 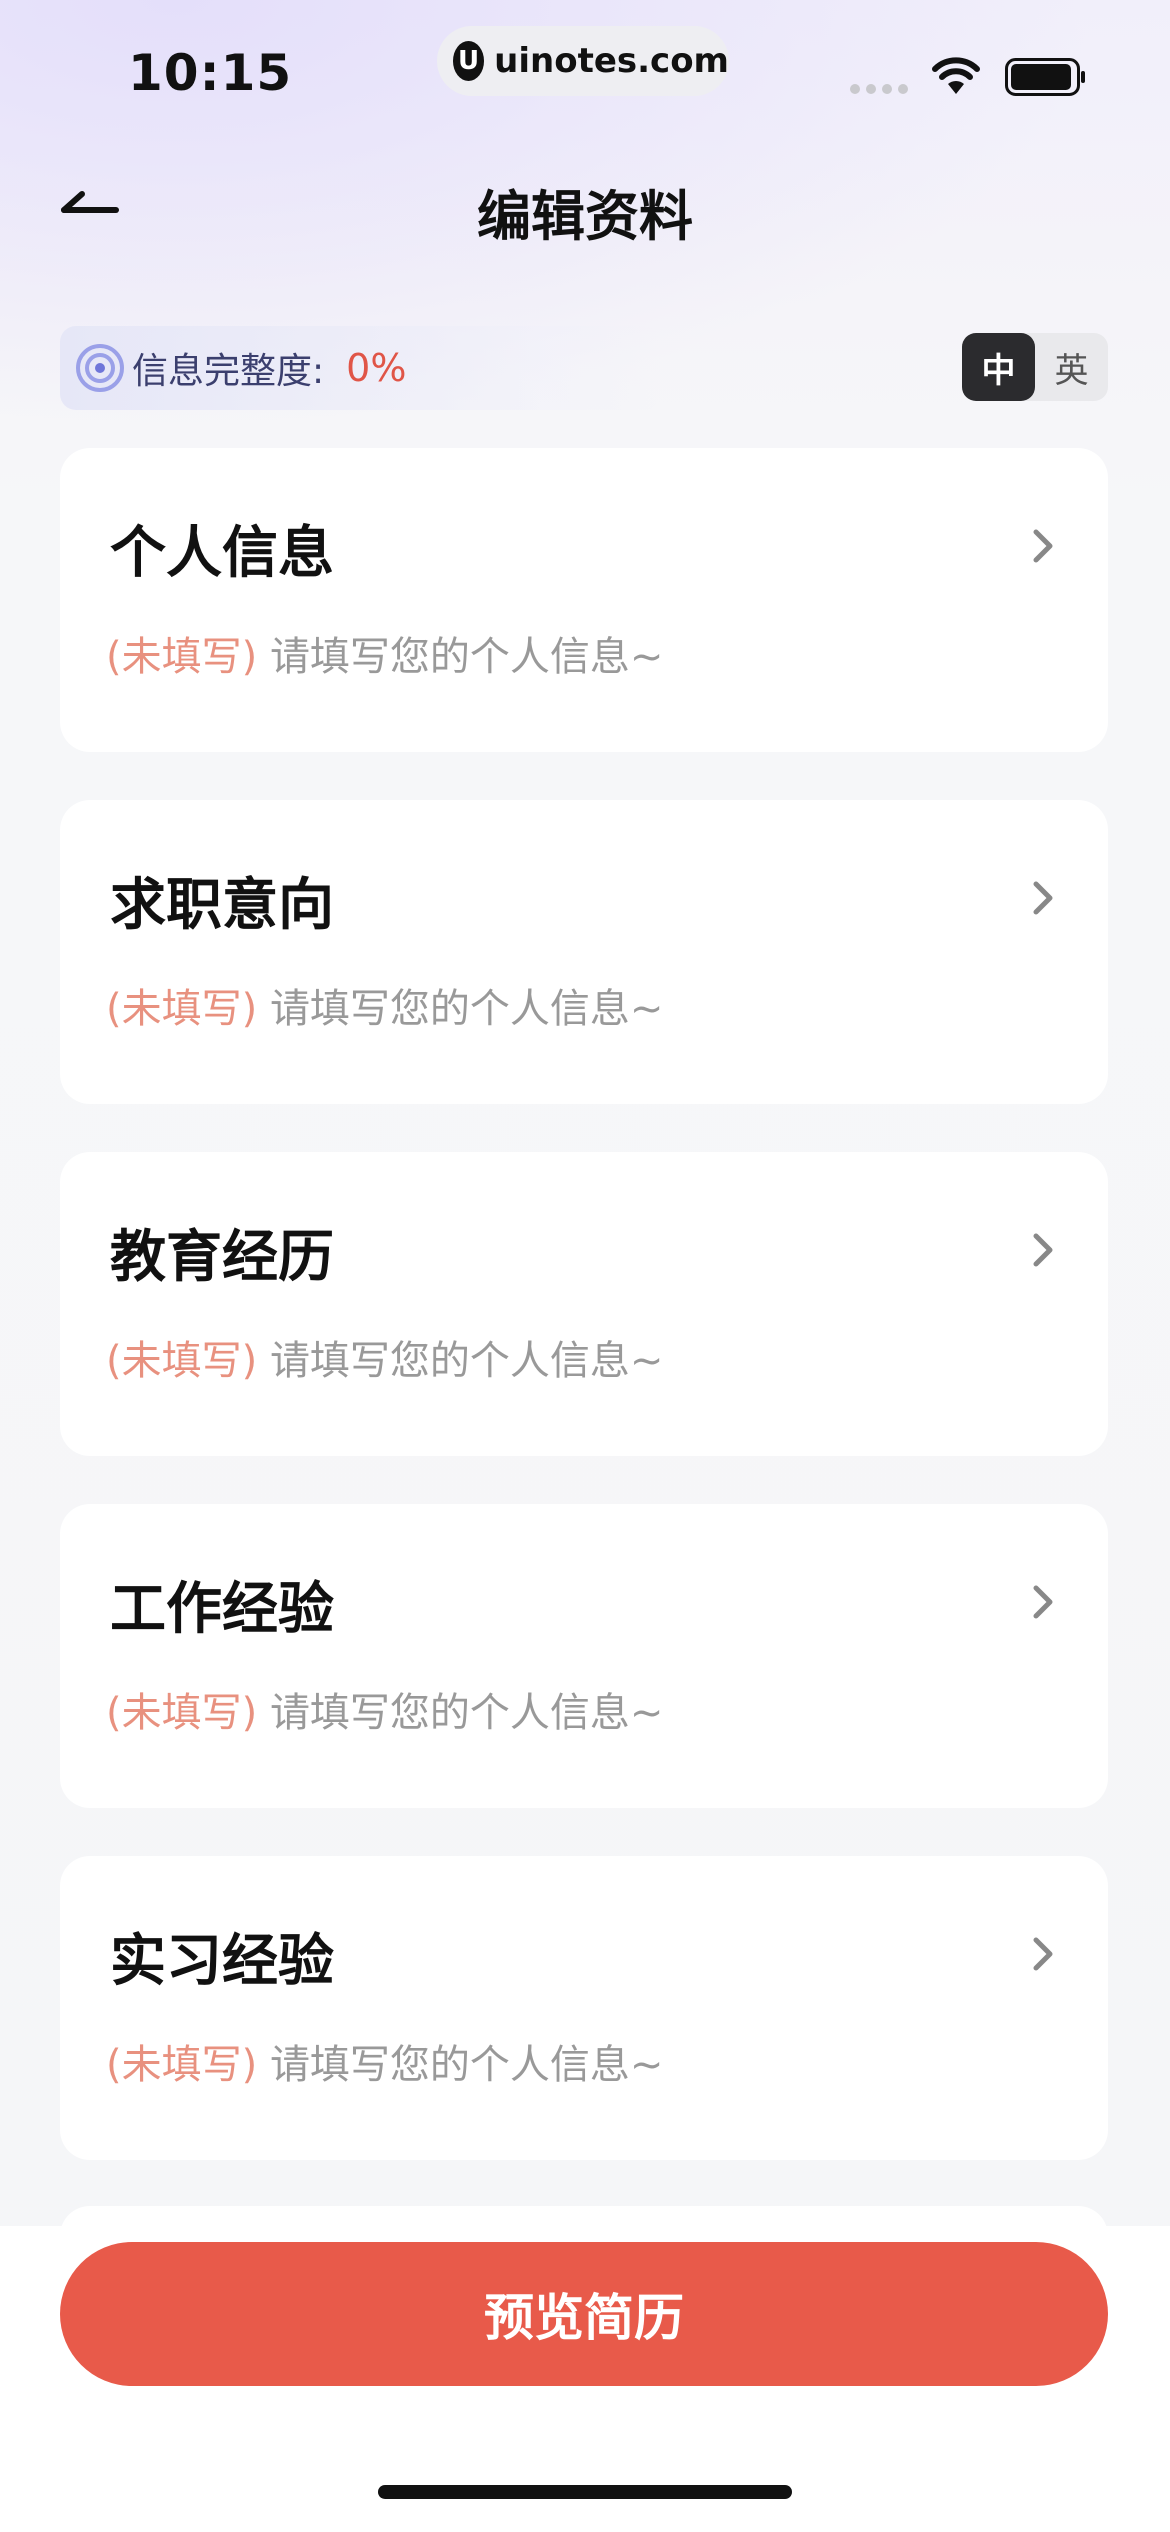 I want to click on target-icon, so click(x=100, y=368).